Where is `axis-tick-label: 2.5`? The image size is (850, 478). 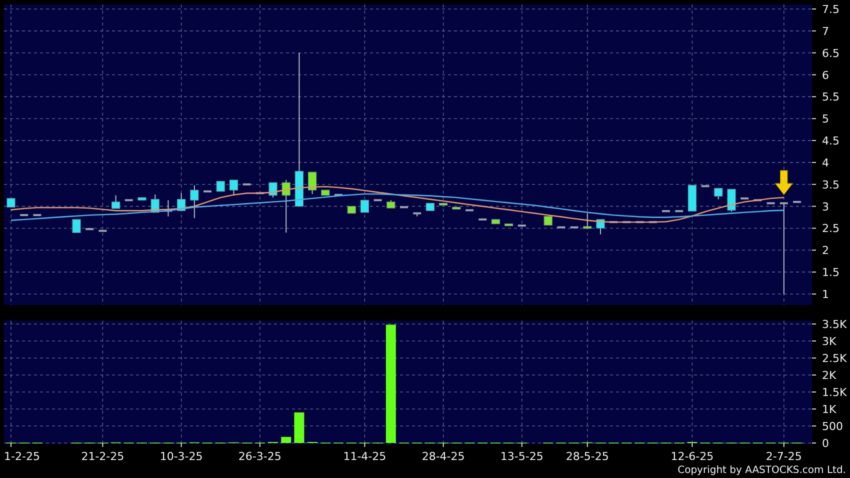 axis-tick-label: 2.5 is located at coordinates (831, 229).